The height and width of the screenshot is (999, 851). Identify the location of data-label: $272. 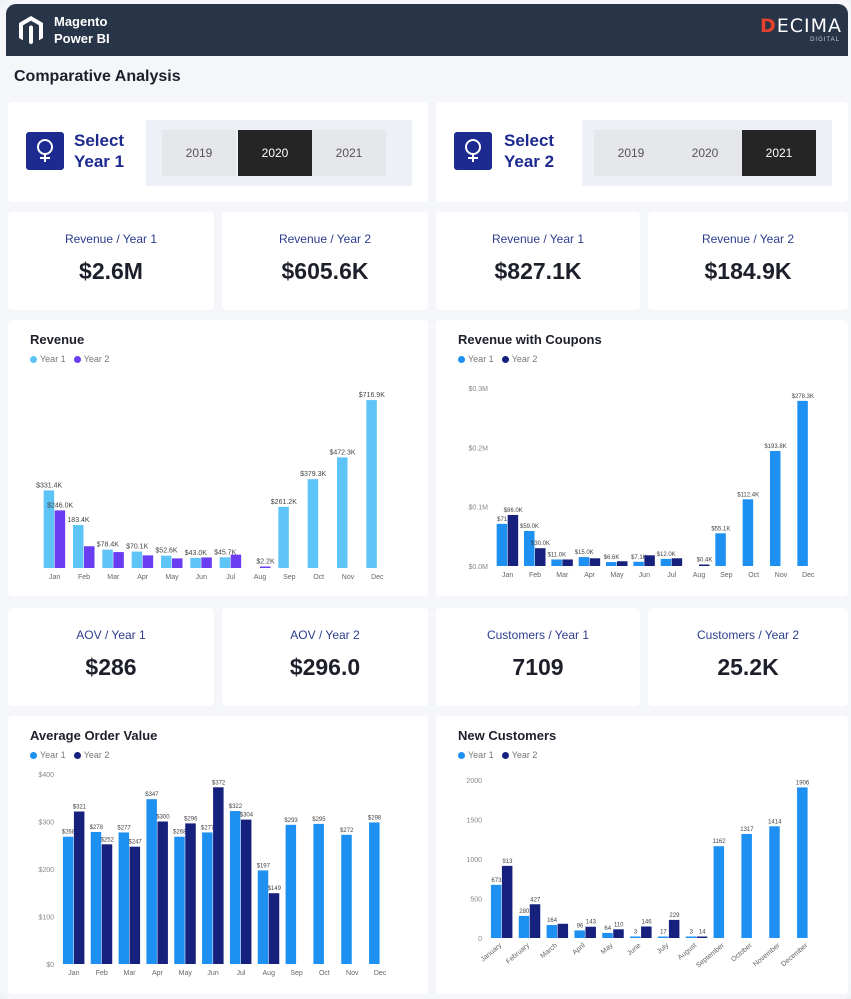
(347, 831).